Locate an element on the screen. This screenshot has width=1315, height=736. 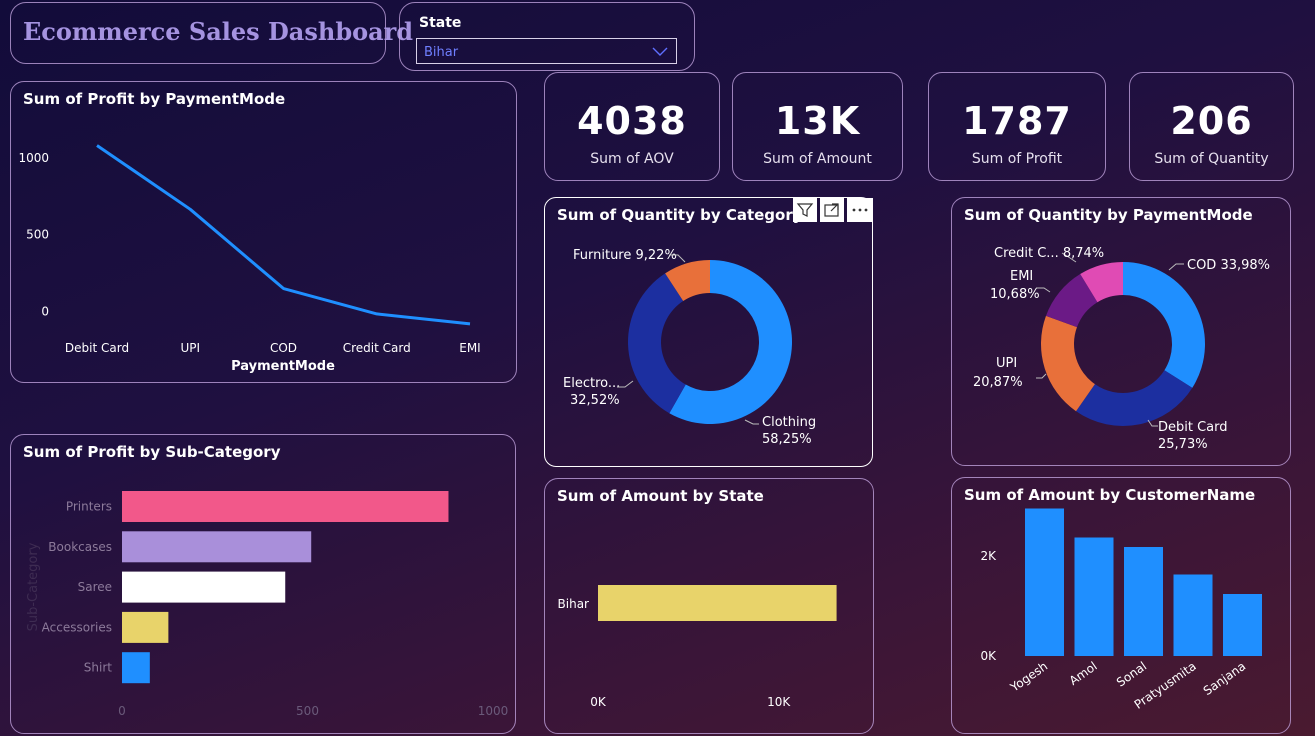
kpi-value: 4038 is located at coordinates (632, 121).